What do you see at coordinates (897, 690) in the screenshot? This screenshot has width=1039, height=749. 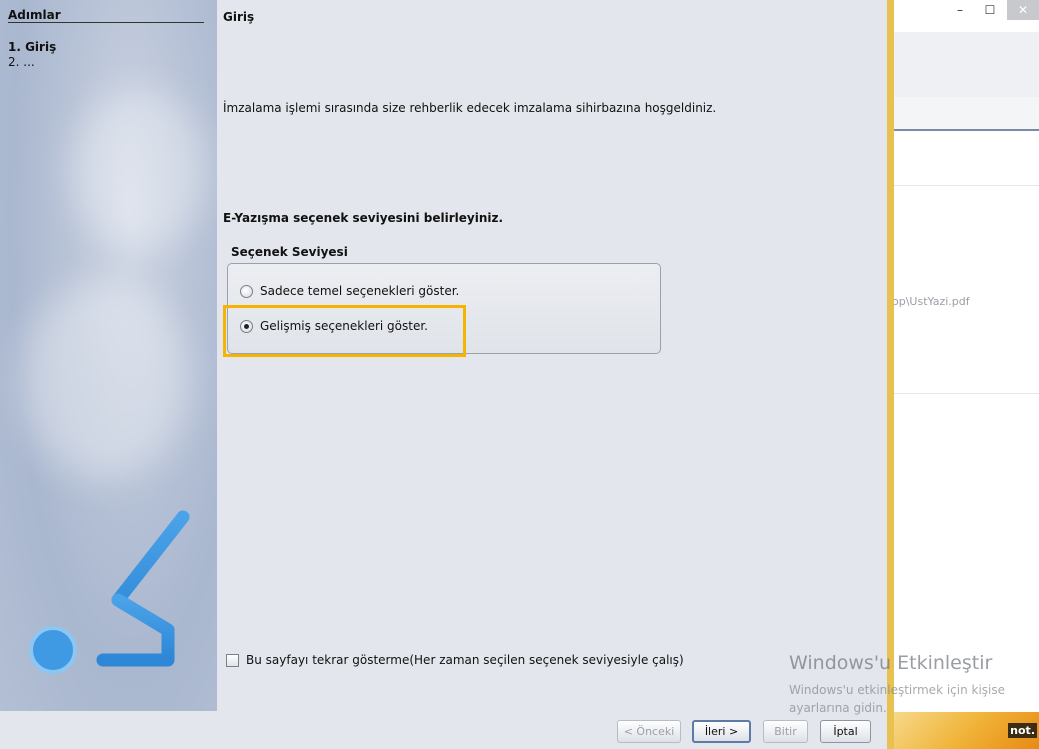 I see `activation-watermark-line: Windows'u etkinleştirmek için kişise` at bounding box center [897, 690].